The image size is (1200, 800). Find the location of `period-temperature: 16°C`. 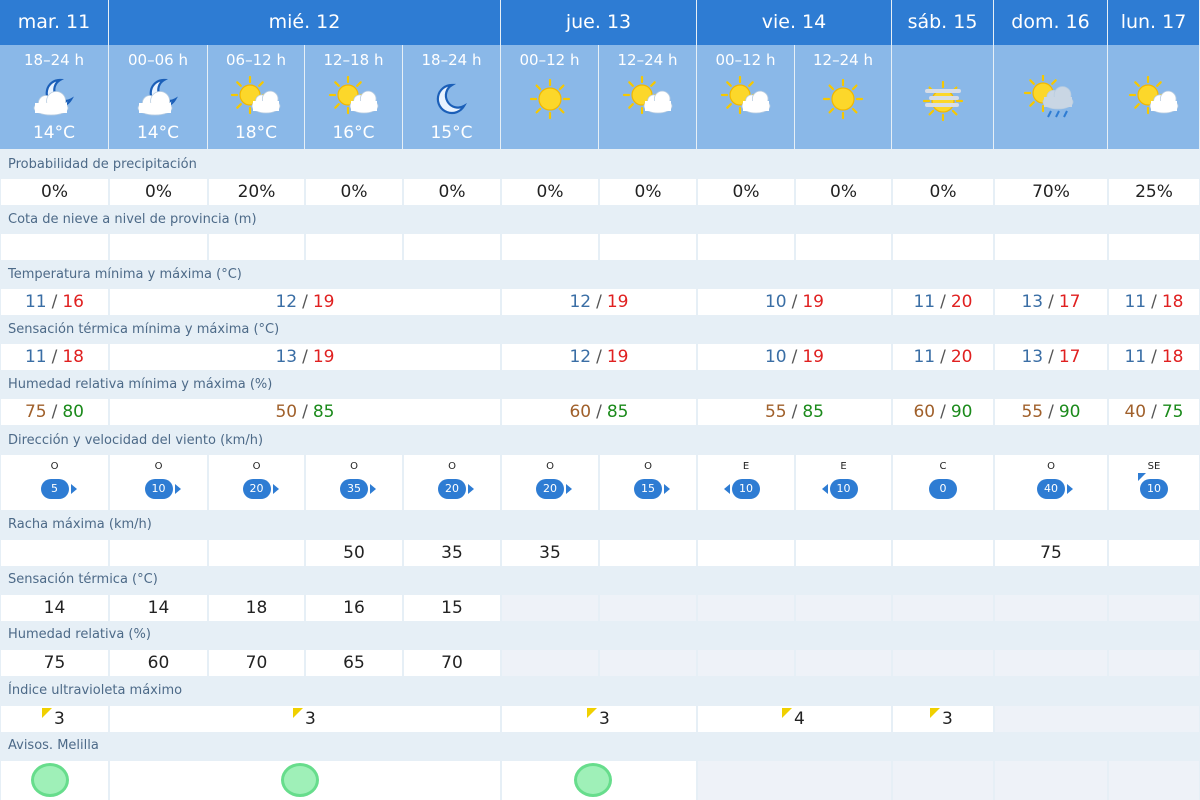

period-temperature: 16°C is located at coordinates (353, 133).